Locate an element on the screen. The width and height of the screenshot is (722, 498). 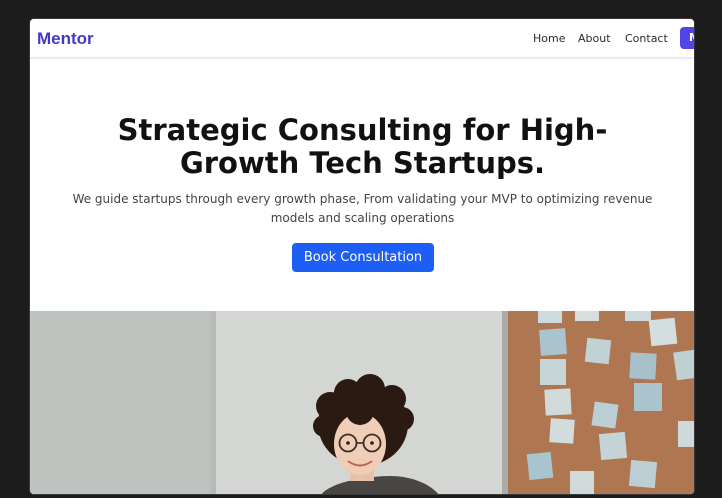
nav-cta-button: M is located at coordinates (687, 38).